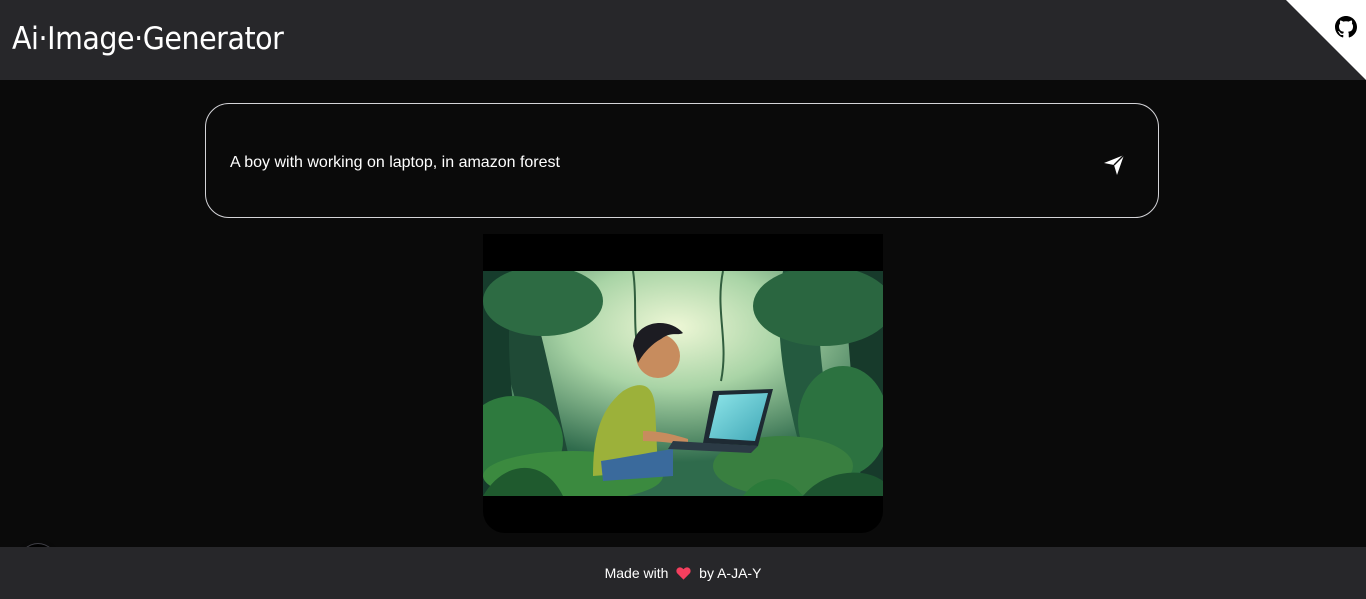  I want to click on github-icon, so click(1346, 27).